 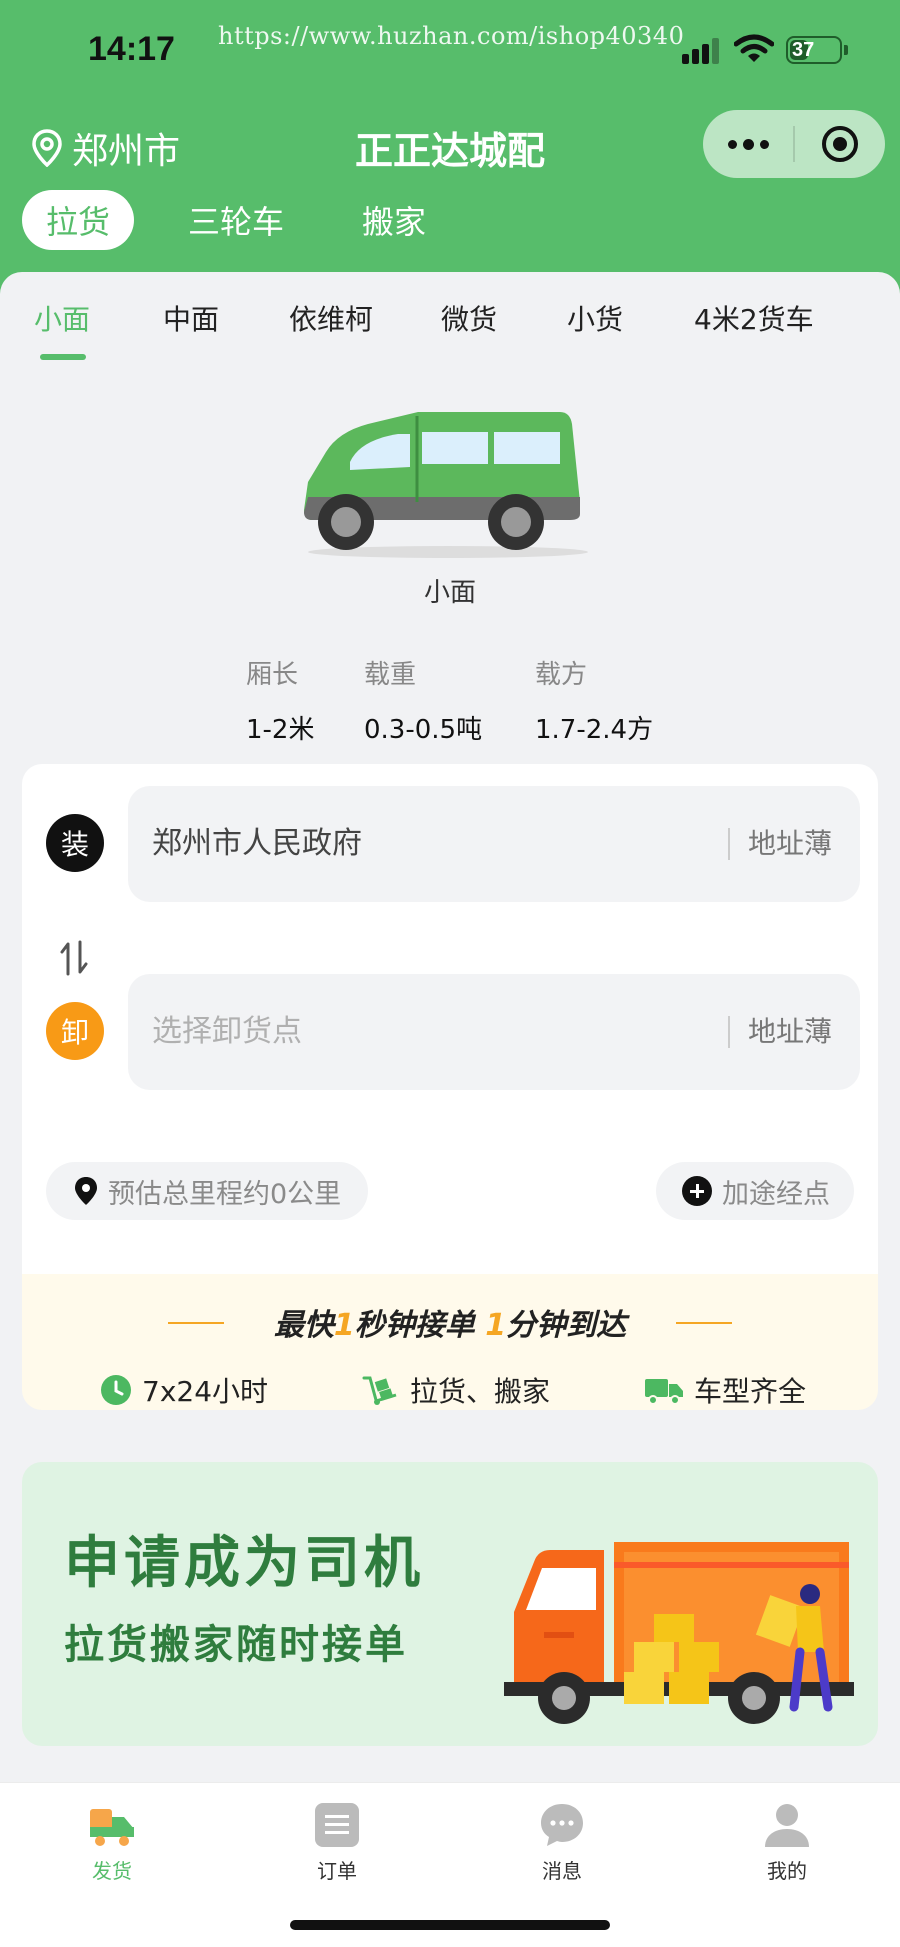 I want to click on add-waypoint-button: 加途经点, so click(x=755, y=1191).